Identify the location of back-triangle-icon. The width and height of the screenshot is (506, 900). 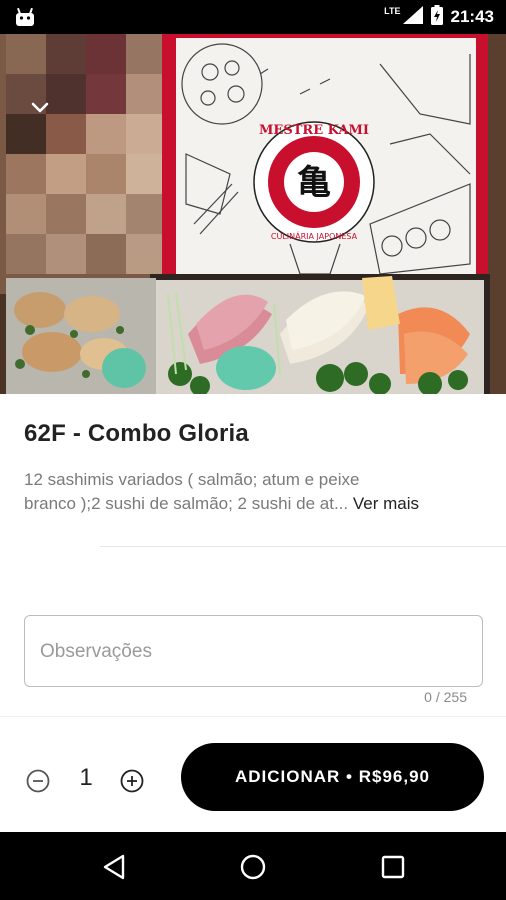
(115, 870).